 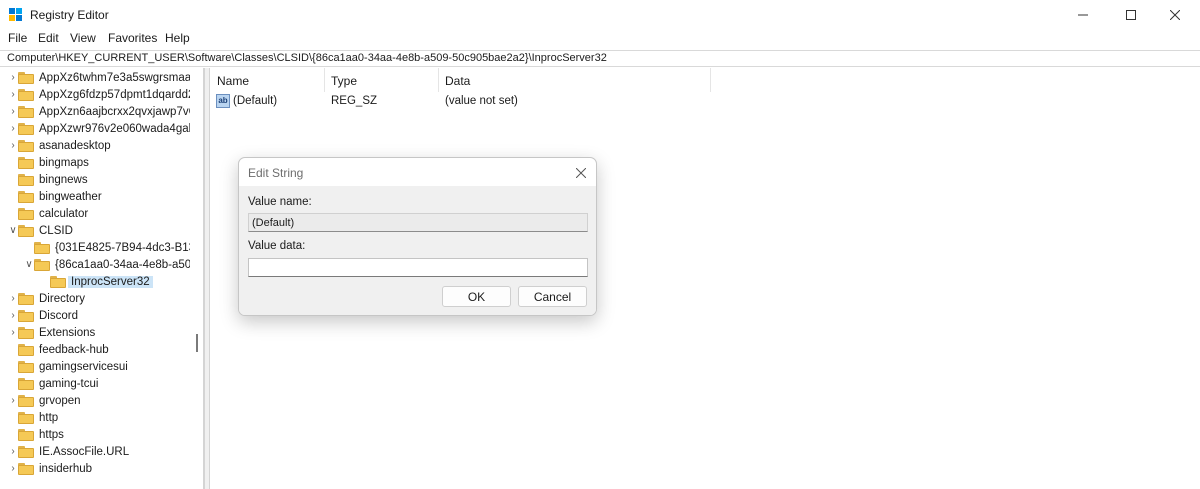 What do you see at coordinates (95, 418) in the screenshot?
I see `tree-item: http` at bounding box center [95, 418].